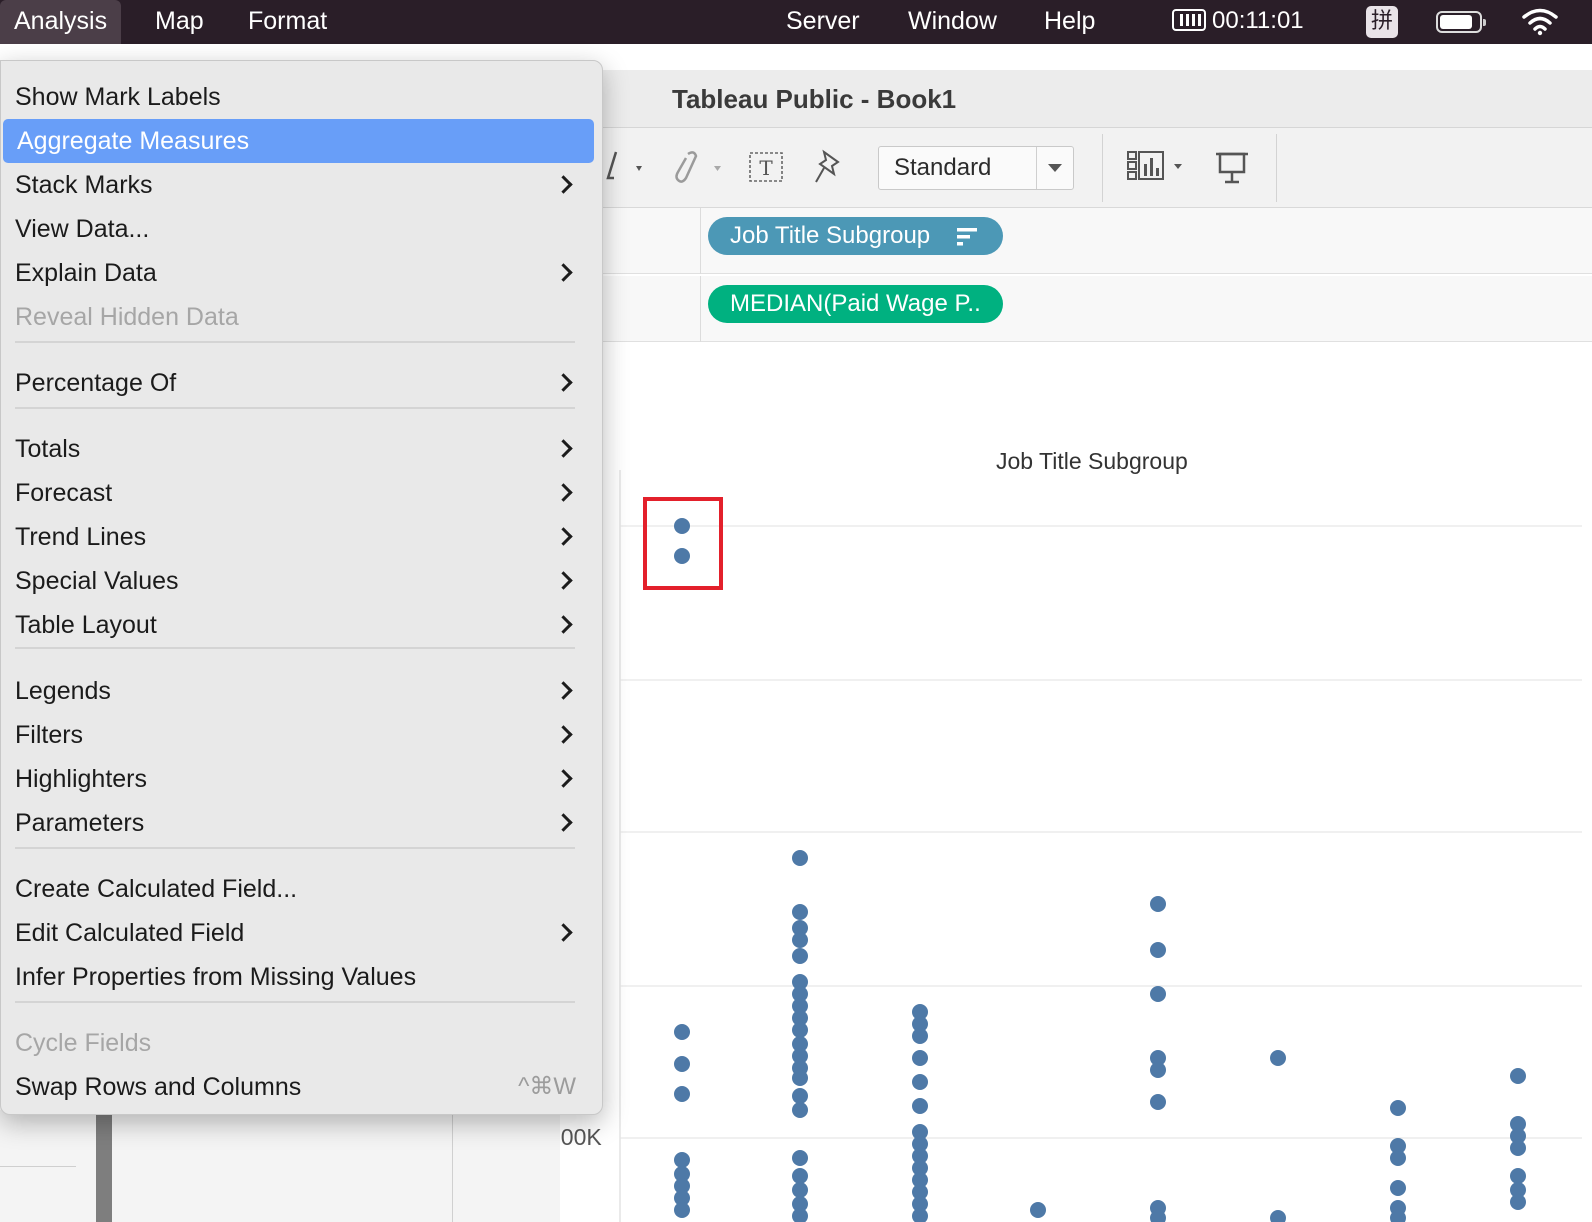 This screenshot has width=1592, height=1222. I want to click on menu-item-label: Infer Properties from Missing Values, so click(216, 977).